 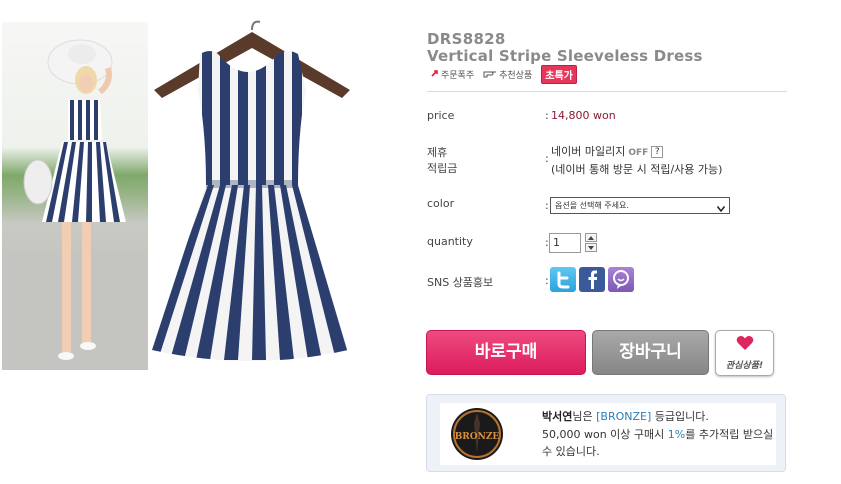 What do you see at coordinates (547, 115) in the screenshot?
I see `price-colon: :` at bounding box center [547, 115].